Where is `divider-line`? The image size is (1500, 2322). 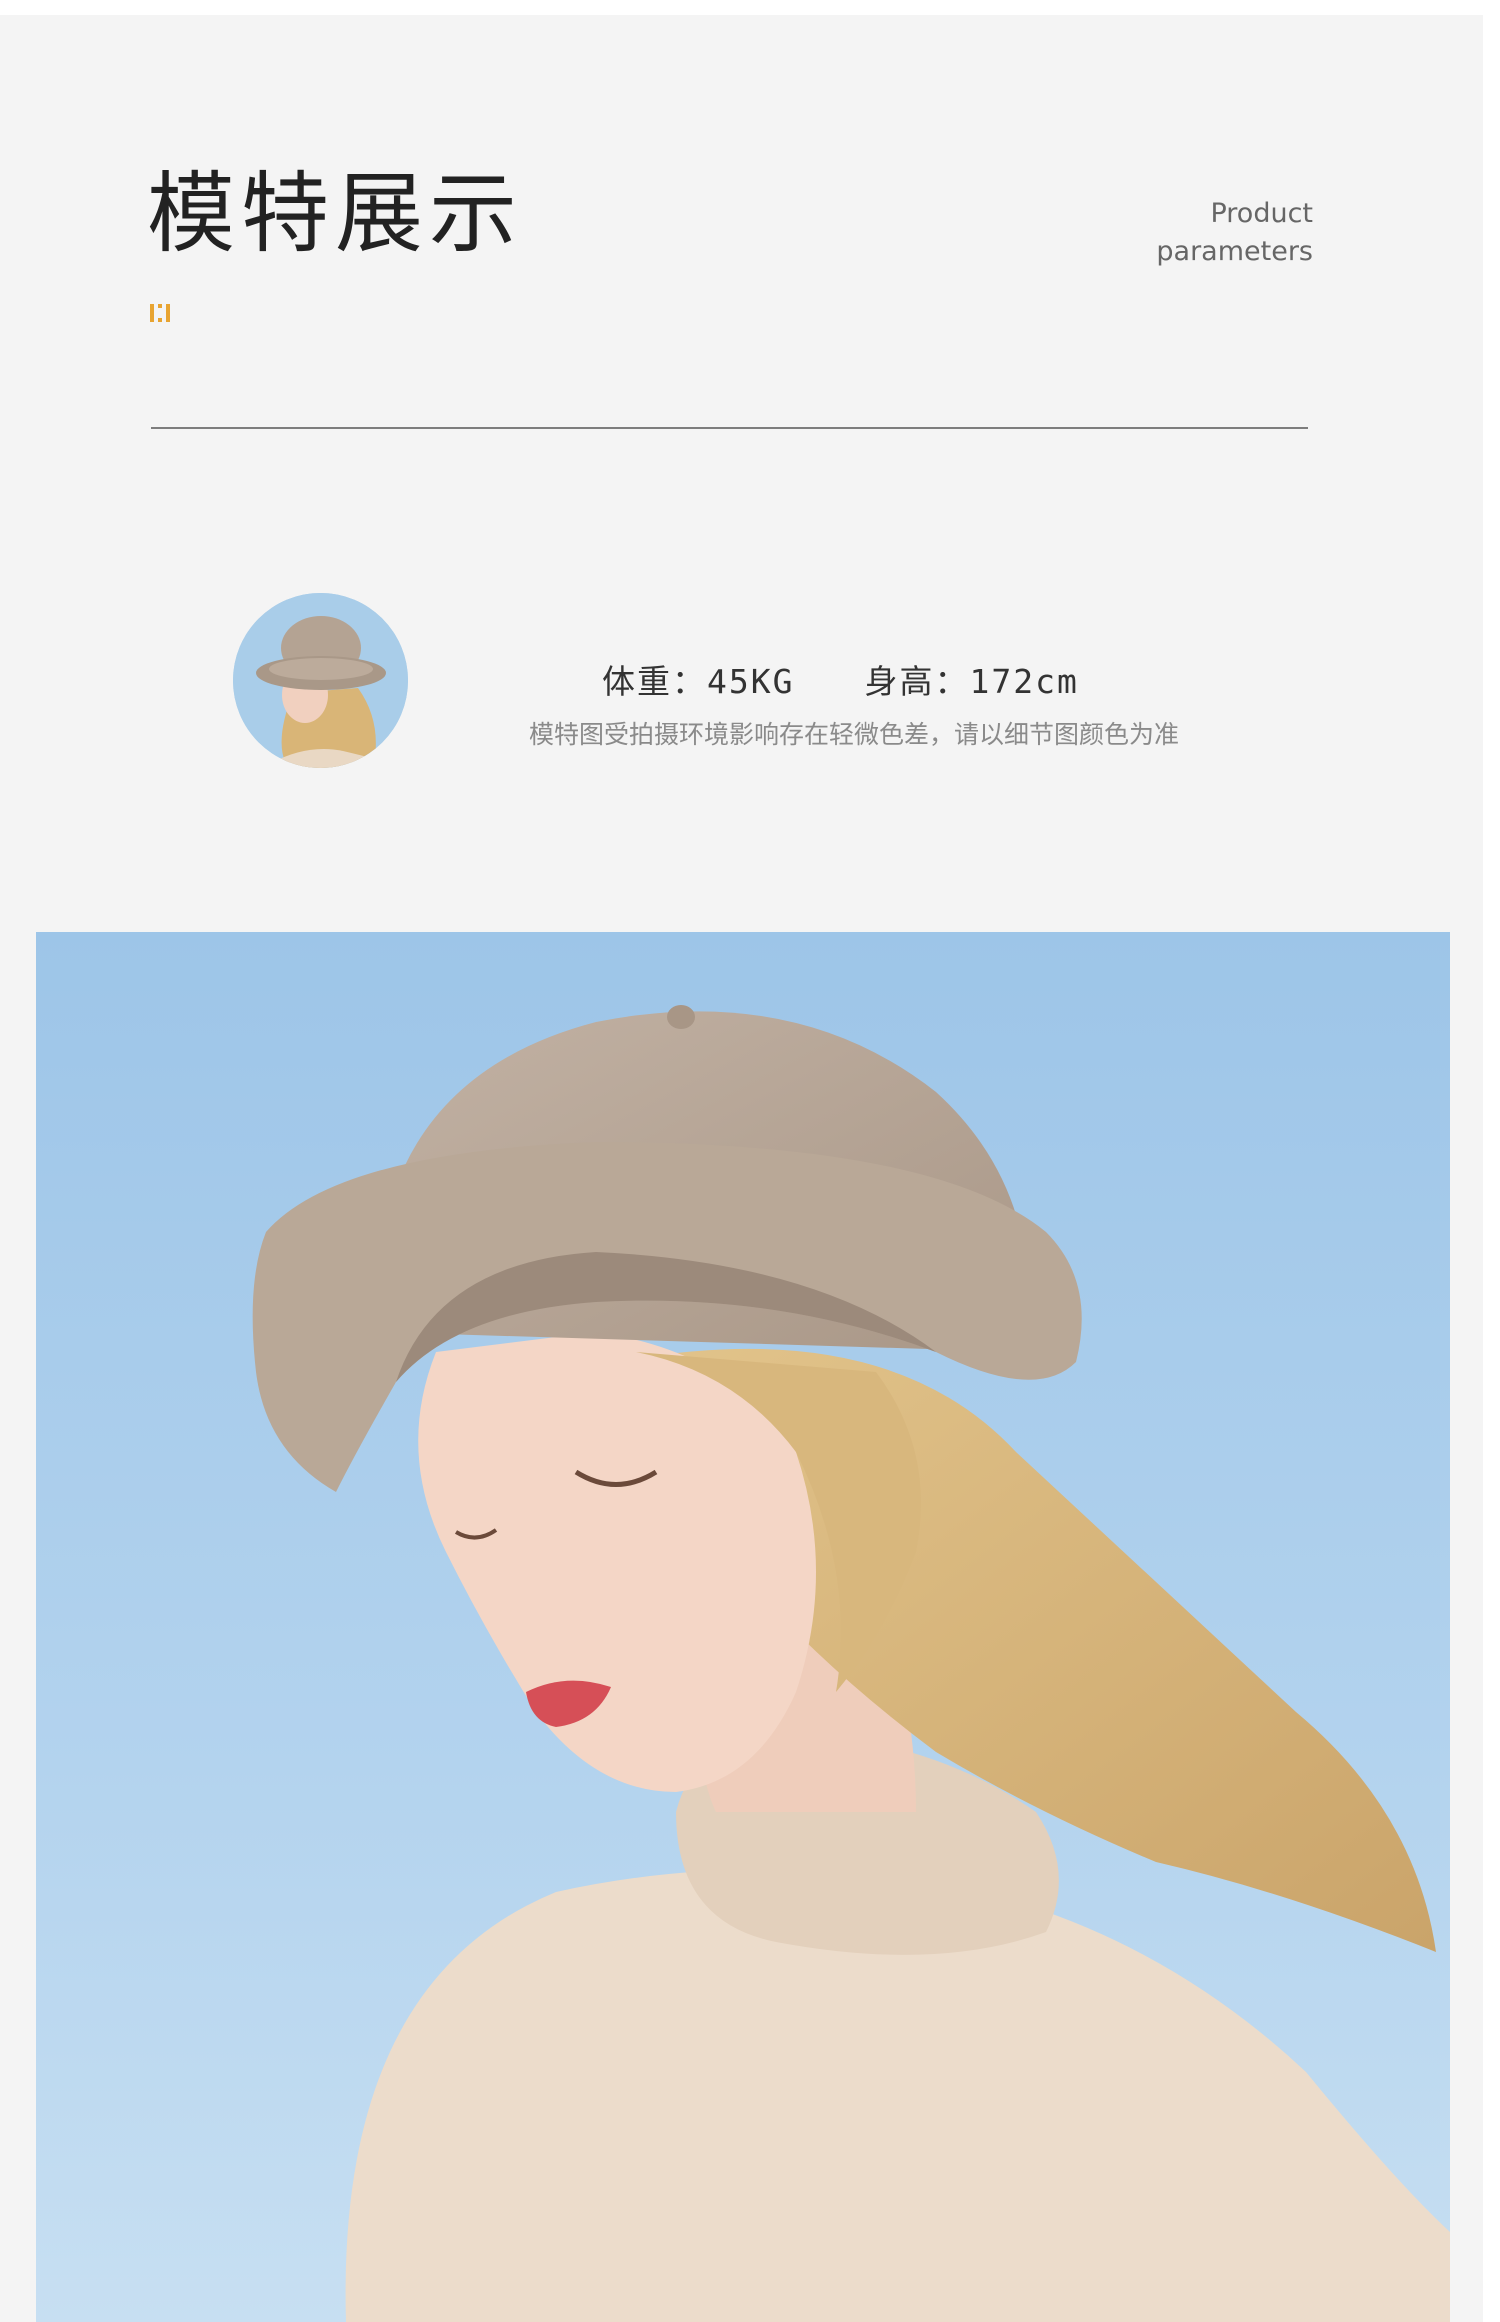 divider-line is located at coordinates (729, 428).